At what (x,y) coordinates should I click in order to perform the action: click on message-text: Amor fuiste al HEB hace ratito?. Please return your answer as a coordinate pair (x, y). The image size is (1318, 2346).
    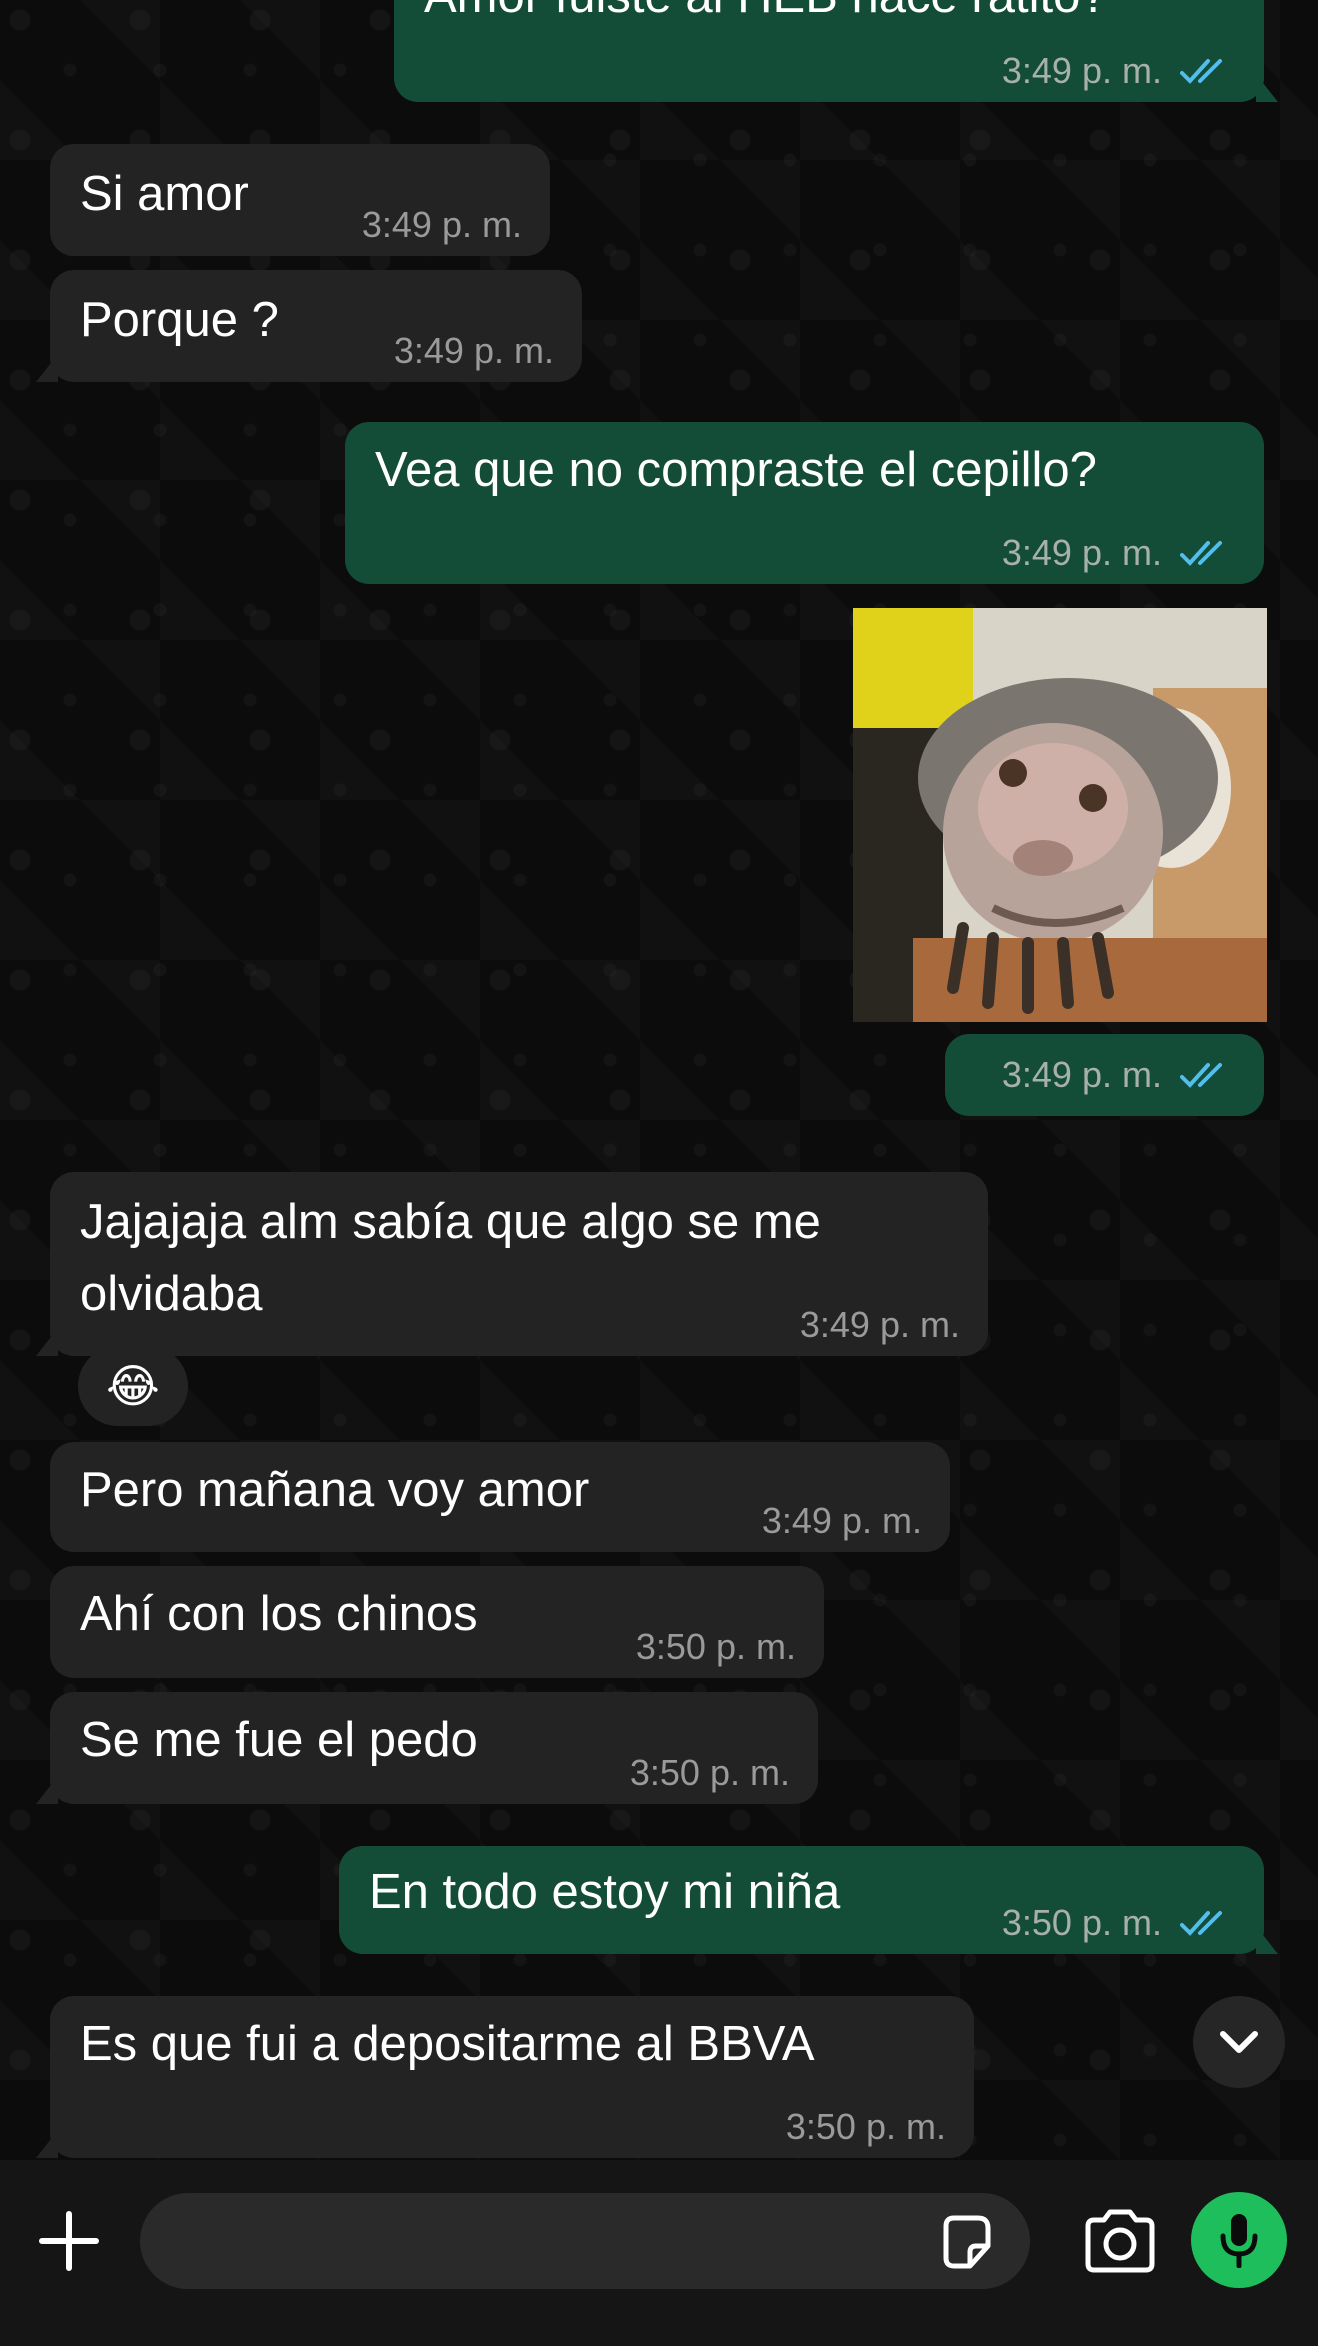
    Looking at the image, I should click on (766, 16).